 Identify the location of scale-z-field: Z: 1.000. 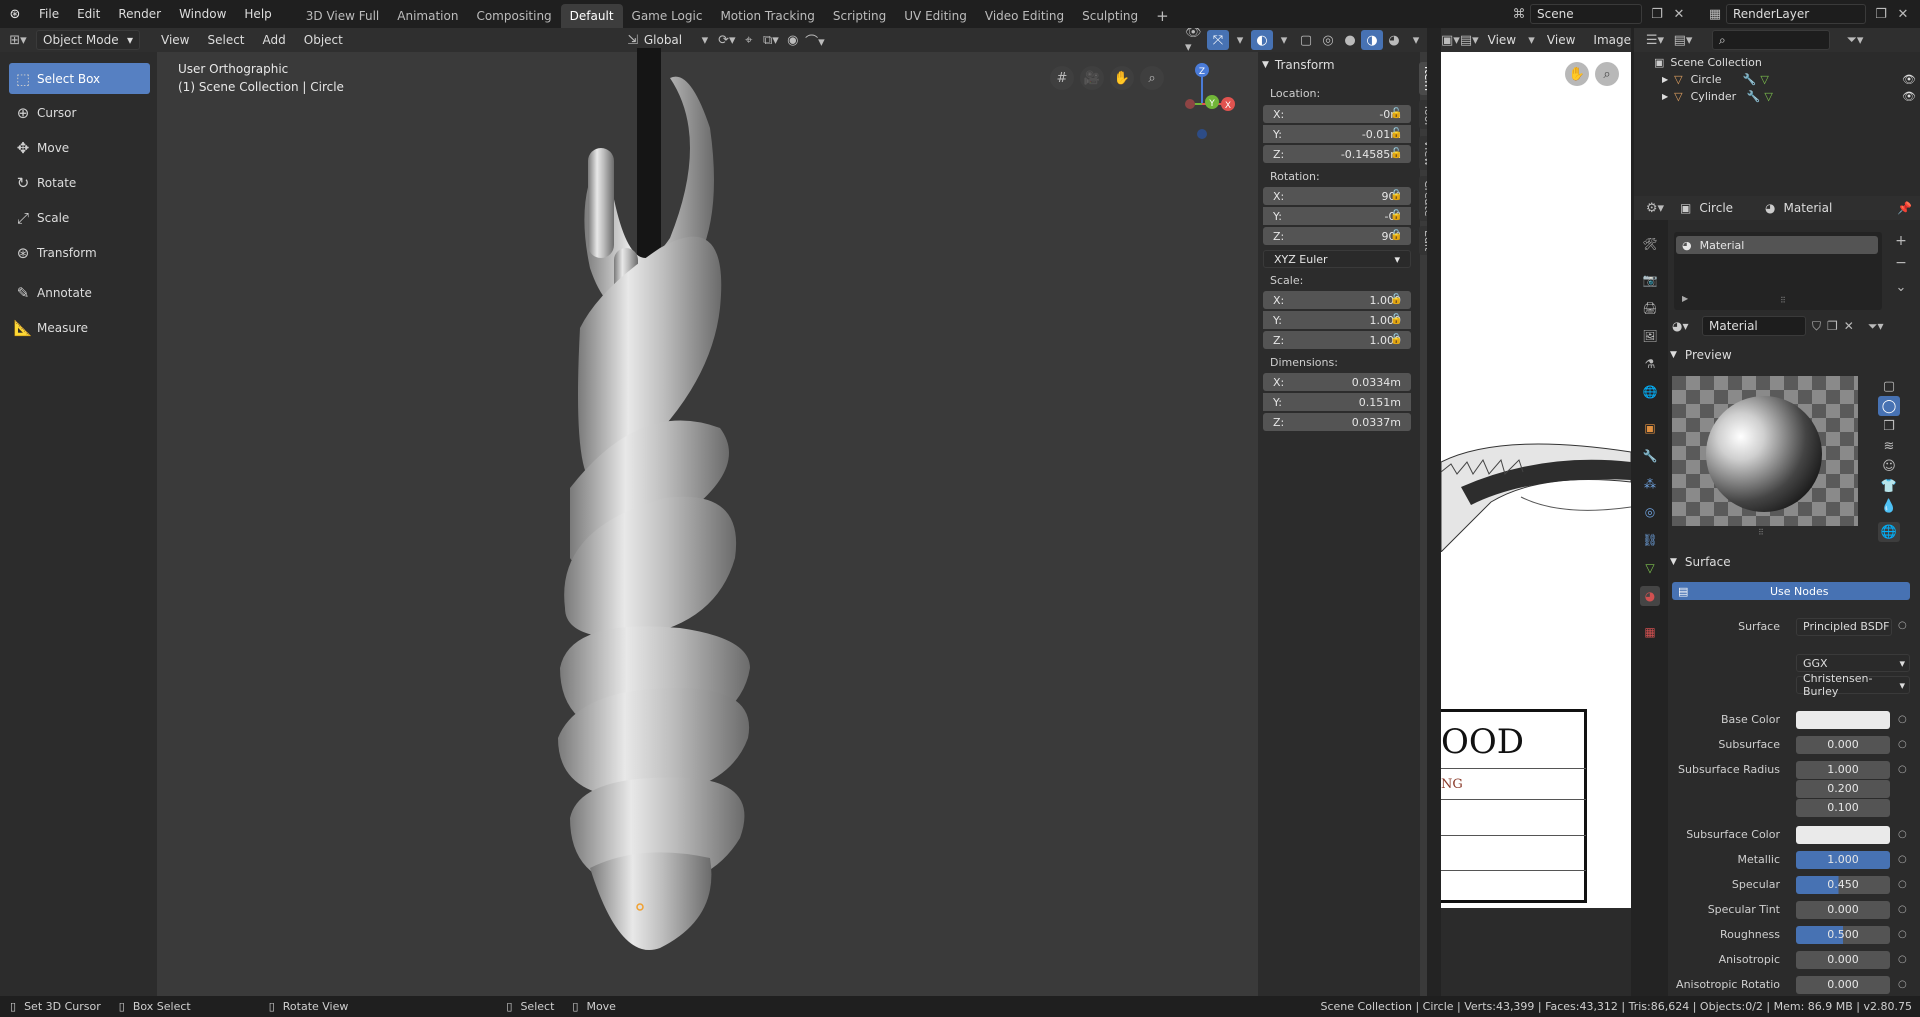
(1337, 340).